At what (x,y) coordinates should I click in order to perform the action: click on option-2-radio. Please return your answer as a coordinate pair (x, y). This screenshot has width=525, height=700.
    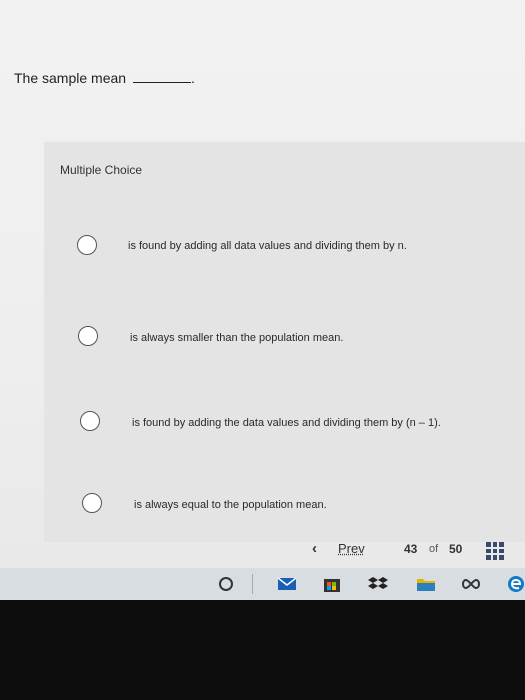
    Looking at the image, I should click on (88, 336).